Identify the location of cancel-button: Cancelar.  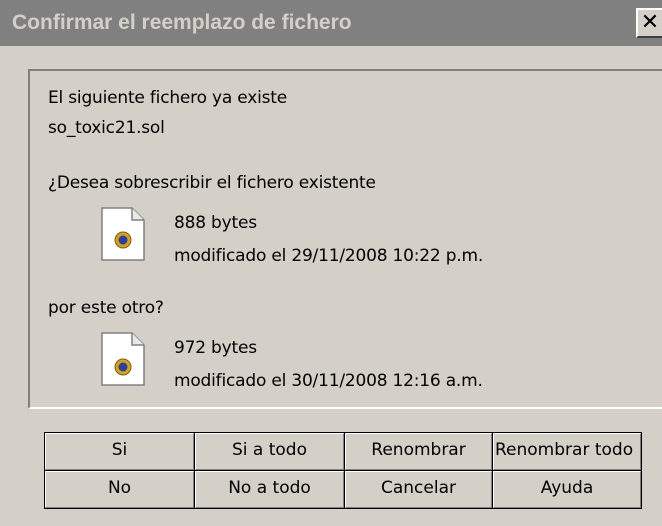
(418, 489).